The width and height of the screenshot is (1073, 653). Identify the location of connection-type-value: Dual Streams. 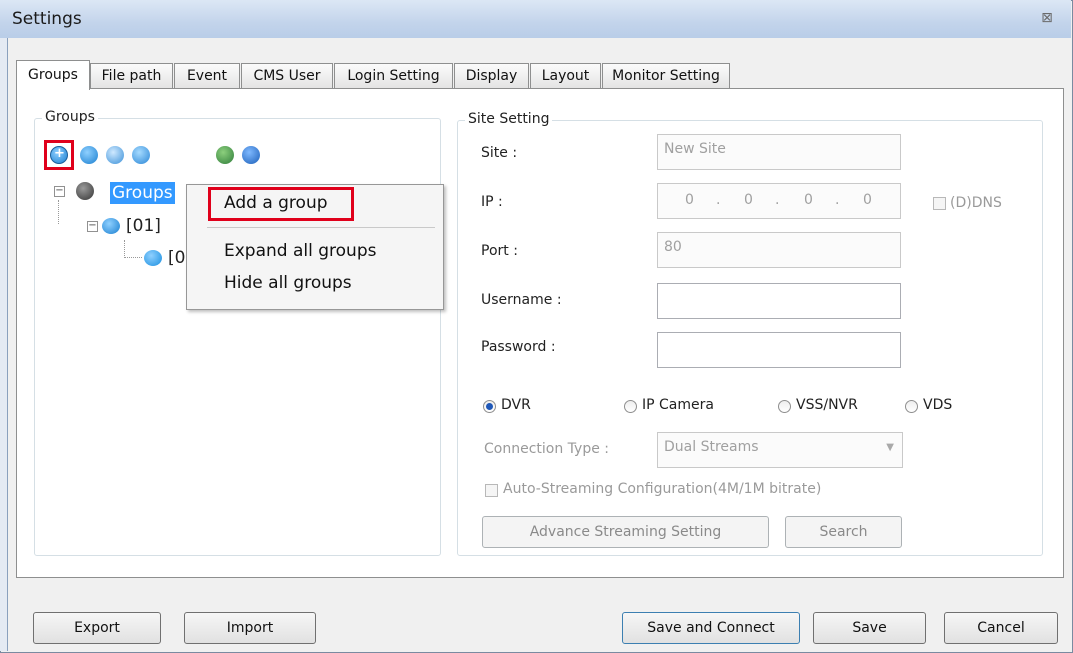
(711, 447).